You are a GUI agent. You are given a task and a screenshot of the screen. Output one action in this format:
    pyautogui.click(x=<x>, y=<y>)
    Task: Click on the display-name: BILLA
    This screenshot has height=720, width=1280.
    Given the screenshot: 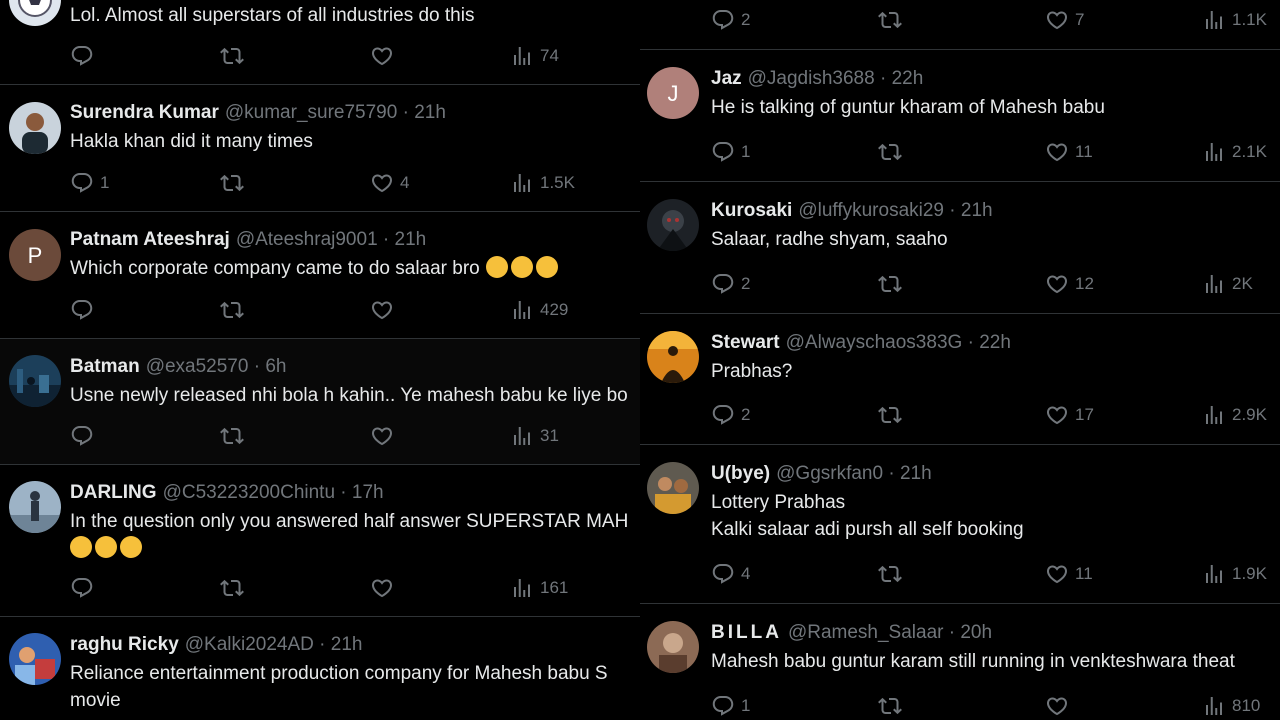 What is the action you would take?
    pyautogui.click(x=746, y=632)
    